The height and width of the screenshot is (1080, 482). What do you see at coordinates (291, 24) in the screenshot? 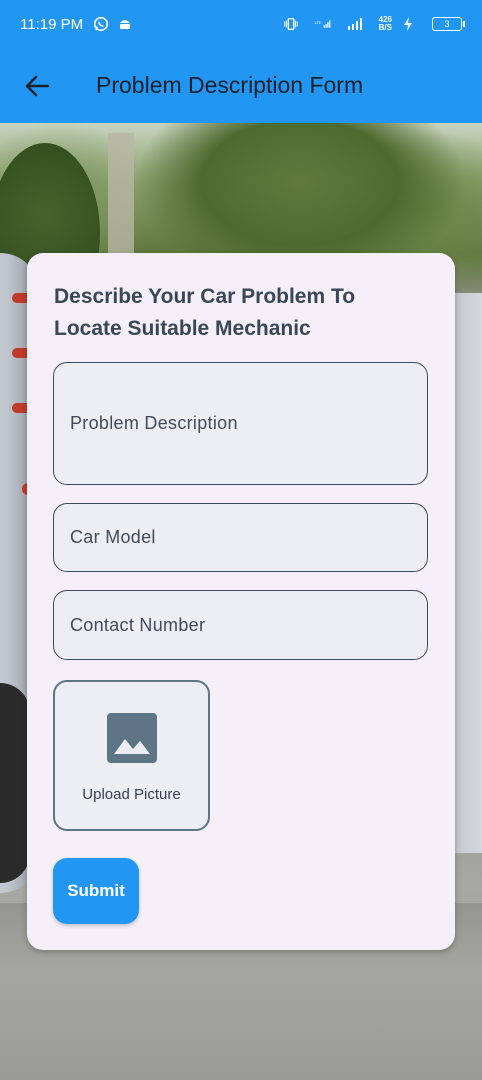
I see `vibrate-icon` at bounding box center [291, 24].